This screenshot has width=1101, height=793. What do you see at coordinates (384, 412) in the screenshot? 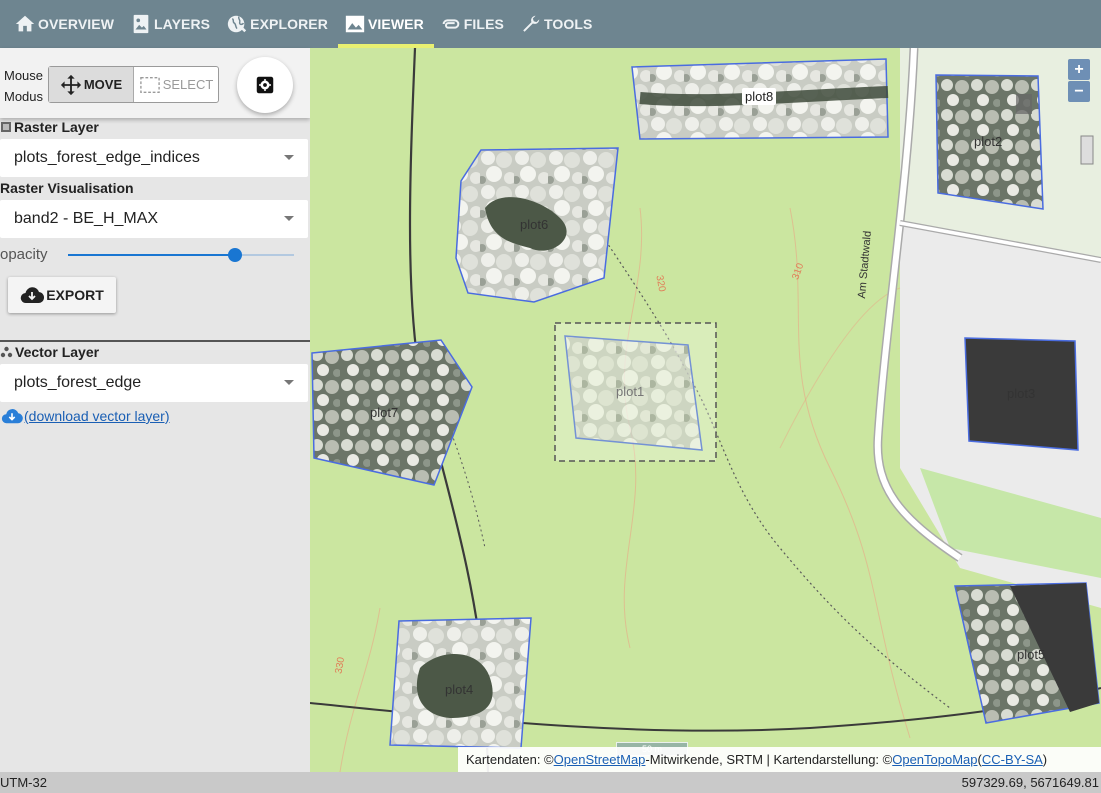
I see `plot7-label: plot7` at bounding box center [384, 412].